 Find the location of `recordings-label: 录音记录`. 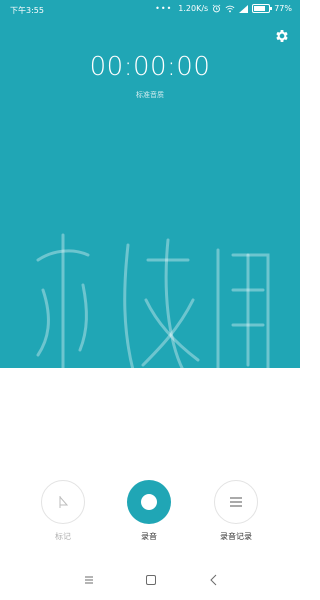

recordings-label: 录音记录 is located at coordinates (236, 536).